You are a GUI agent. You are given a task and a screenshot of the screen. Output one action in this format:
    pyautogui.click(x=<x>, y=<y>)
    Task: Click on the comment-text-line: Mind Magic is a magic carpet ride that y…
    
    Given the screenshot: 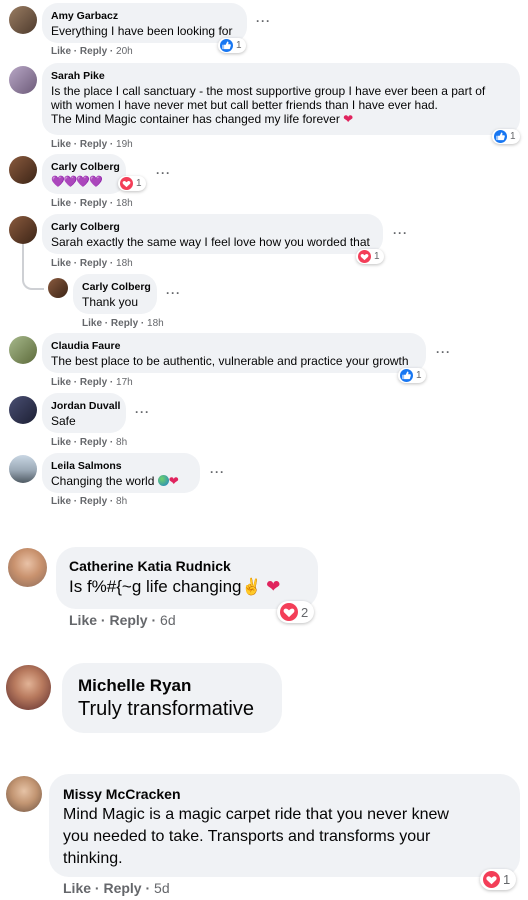 What is the action you would take?
    pyautogui.click(x=256, y=814)
    